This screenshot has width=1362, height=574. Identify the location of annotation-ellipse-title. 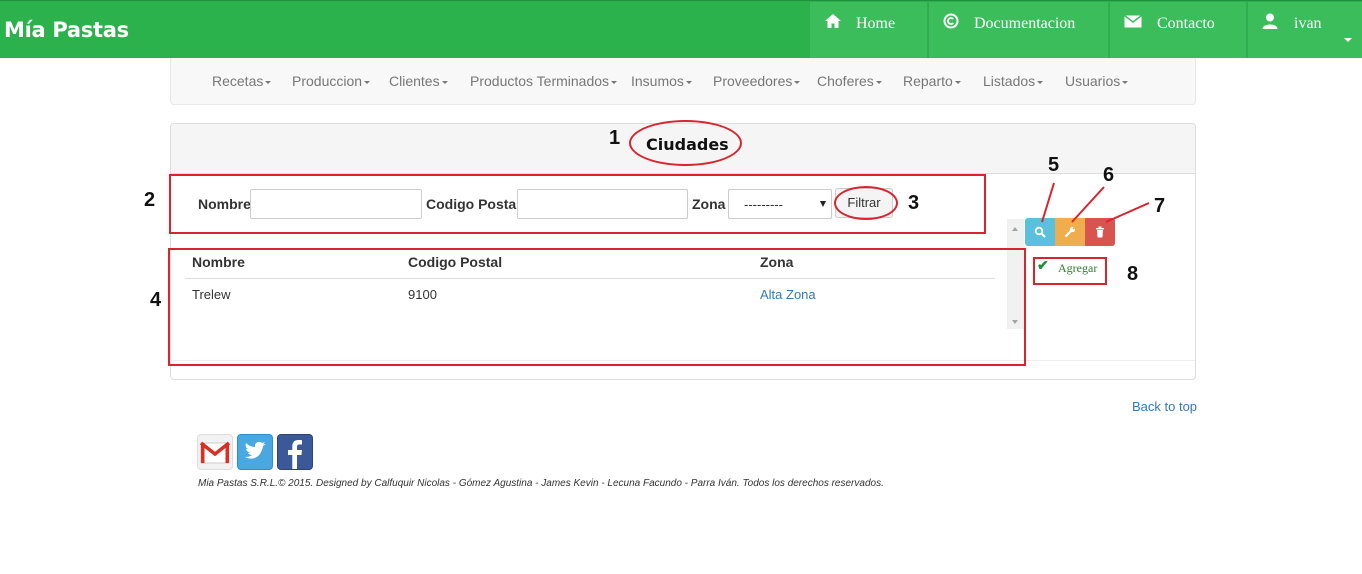
(685, 143).